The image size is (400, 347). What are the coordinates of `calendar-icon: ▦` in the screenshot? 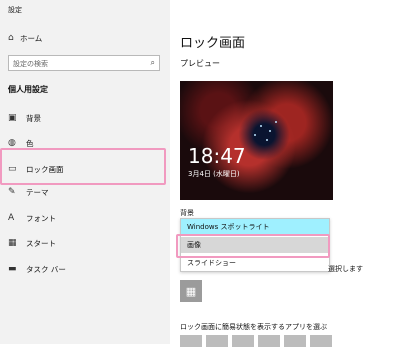 It's located at (191, 291).